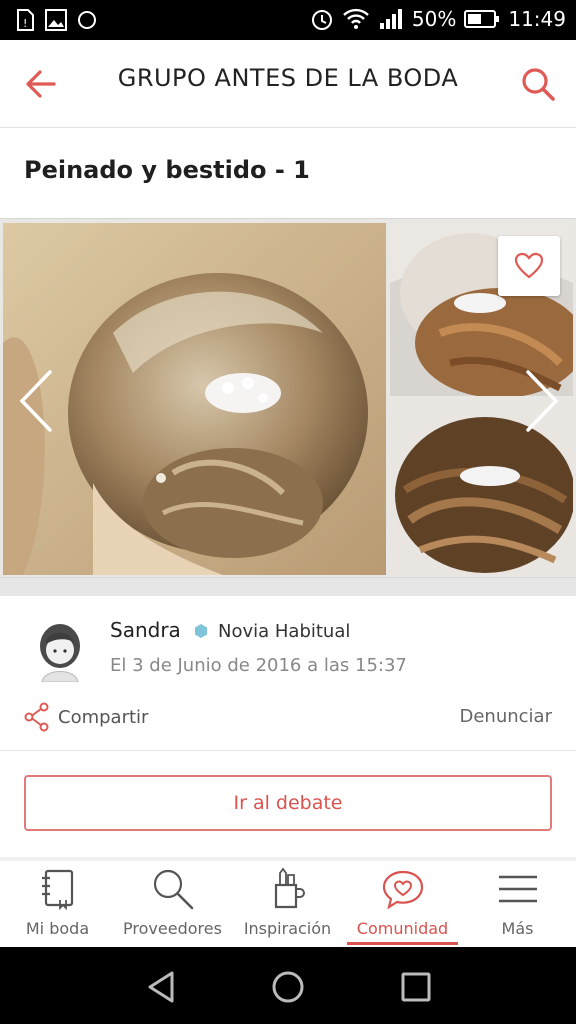  What do you see at coordinates (402, 943) in the screenshot?
I see `active-tab-indicator` at bounding box center [402, 943].